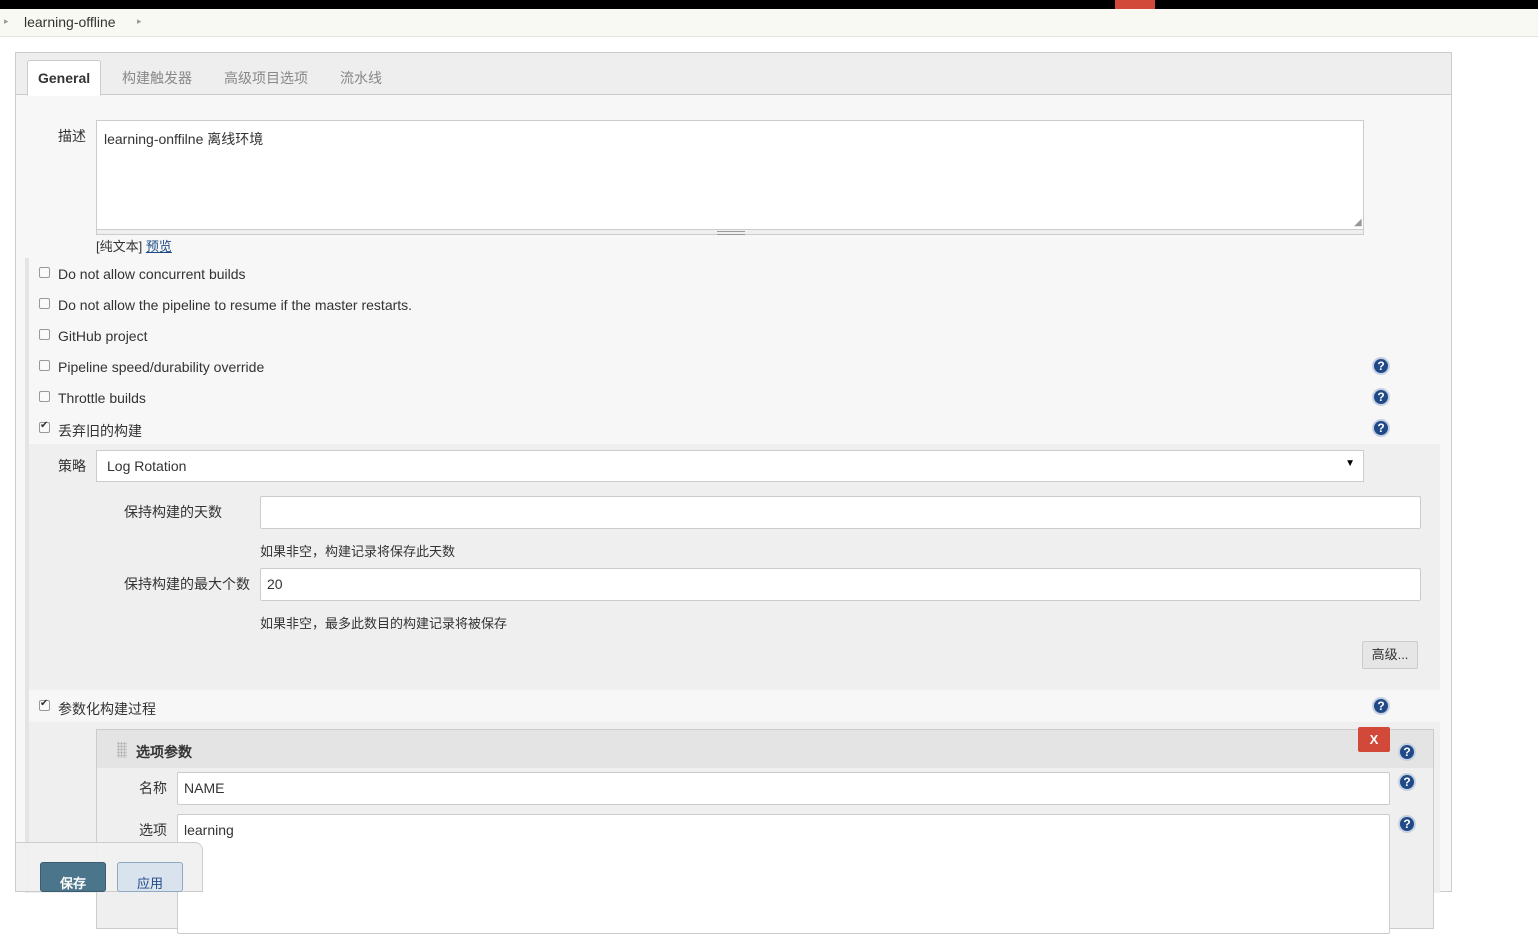 Image resolution: width=1538 pixels, height=934 pixels. What do you see at coordinates (840, 584) in the screenshot?
I see `max-builds-input: 20` at bounding box center [840, 584].